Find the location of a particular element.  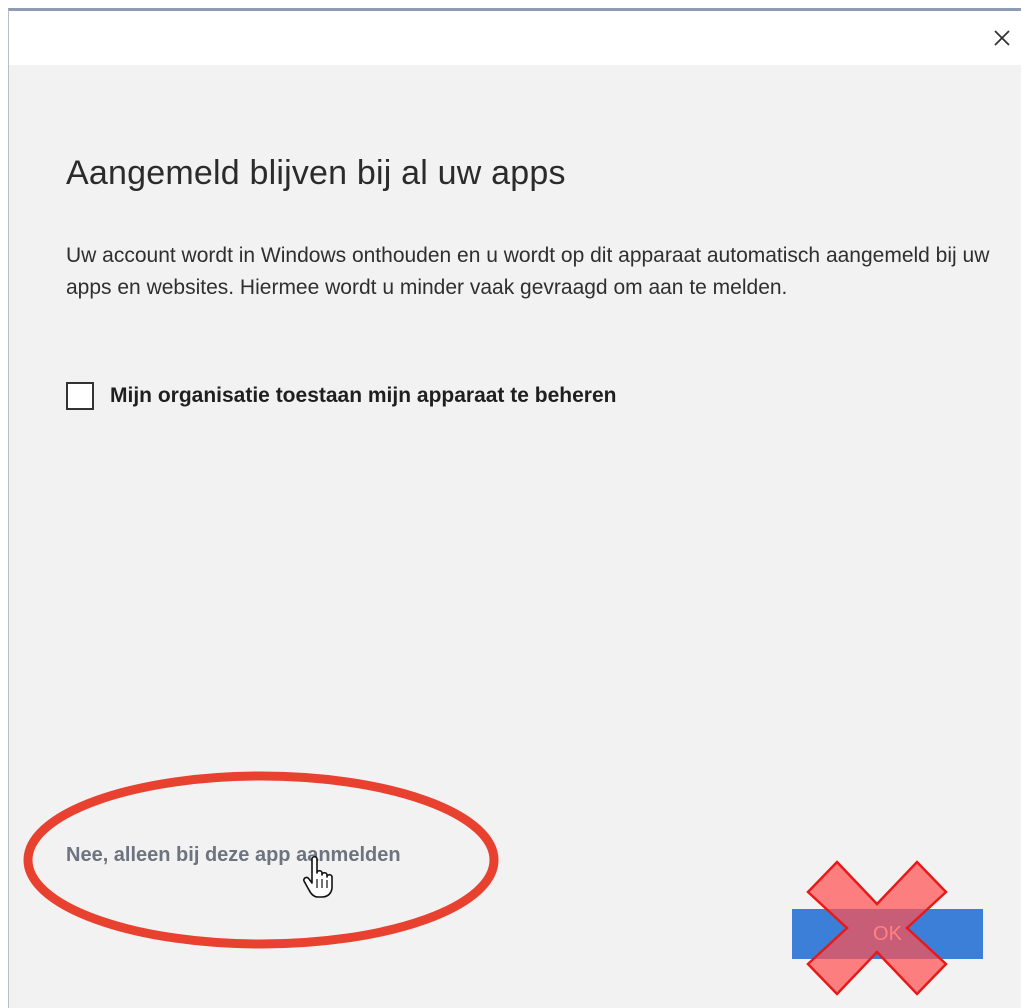

close-button is located at coordinates (1002, 38).